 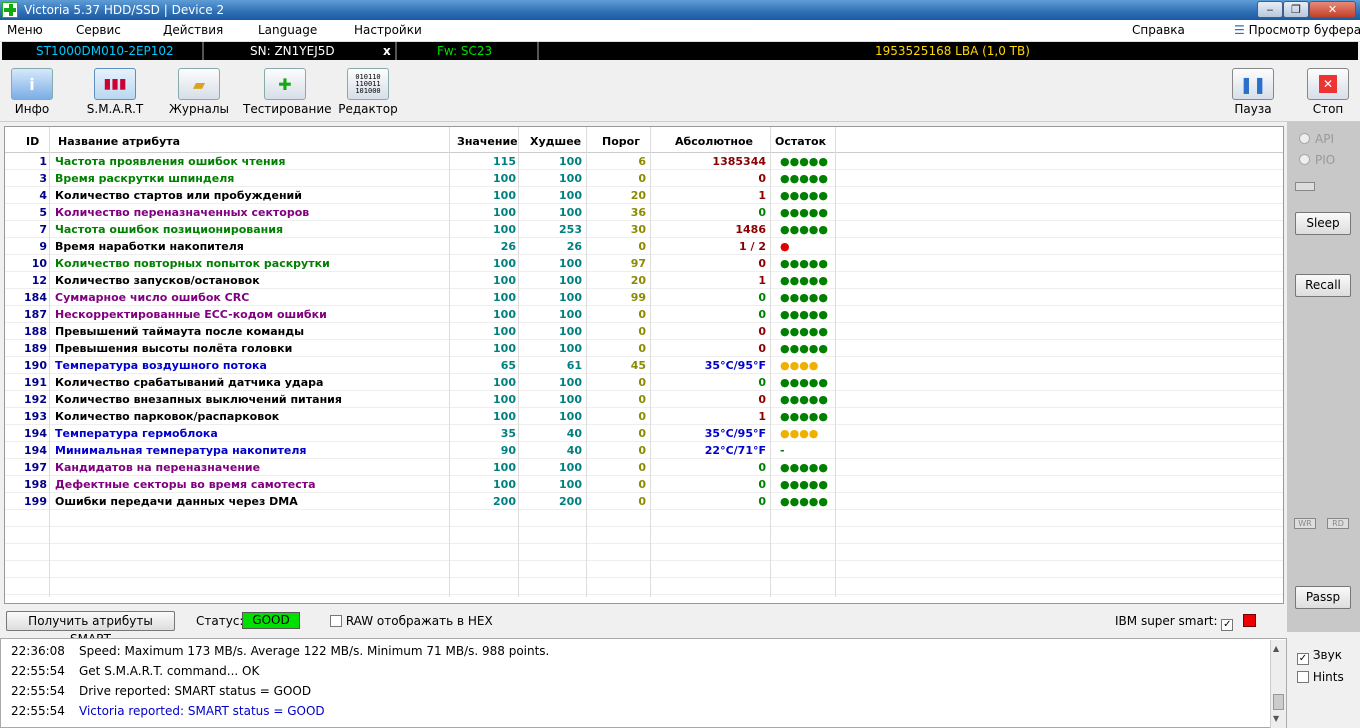 What do you see at coordinates (555, 141) in the screenshot?
I see `col-worst: Худшее` at bounding box center [555, 141].